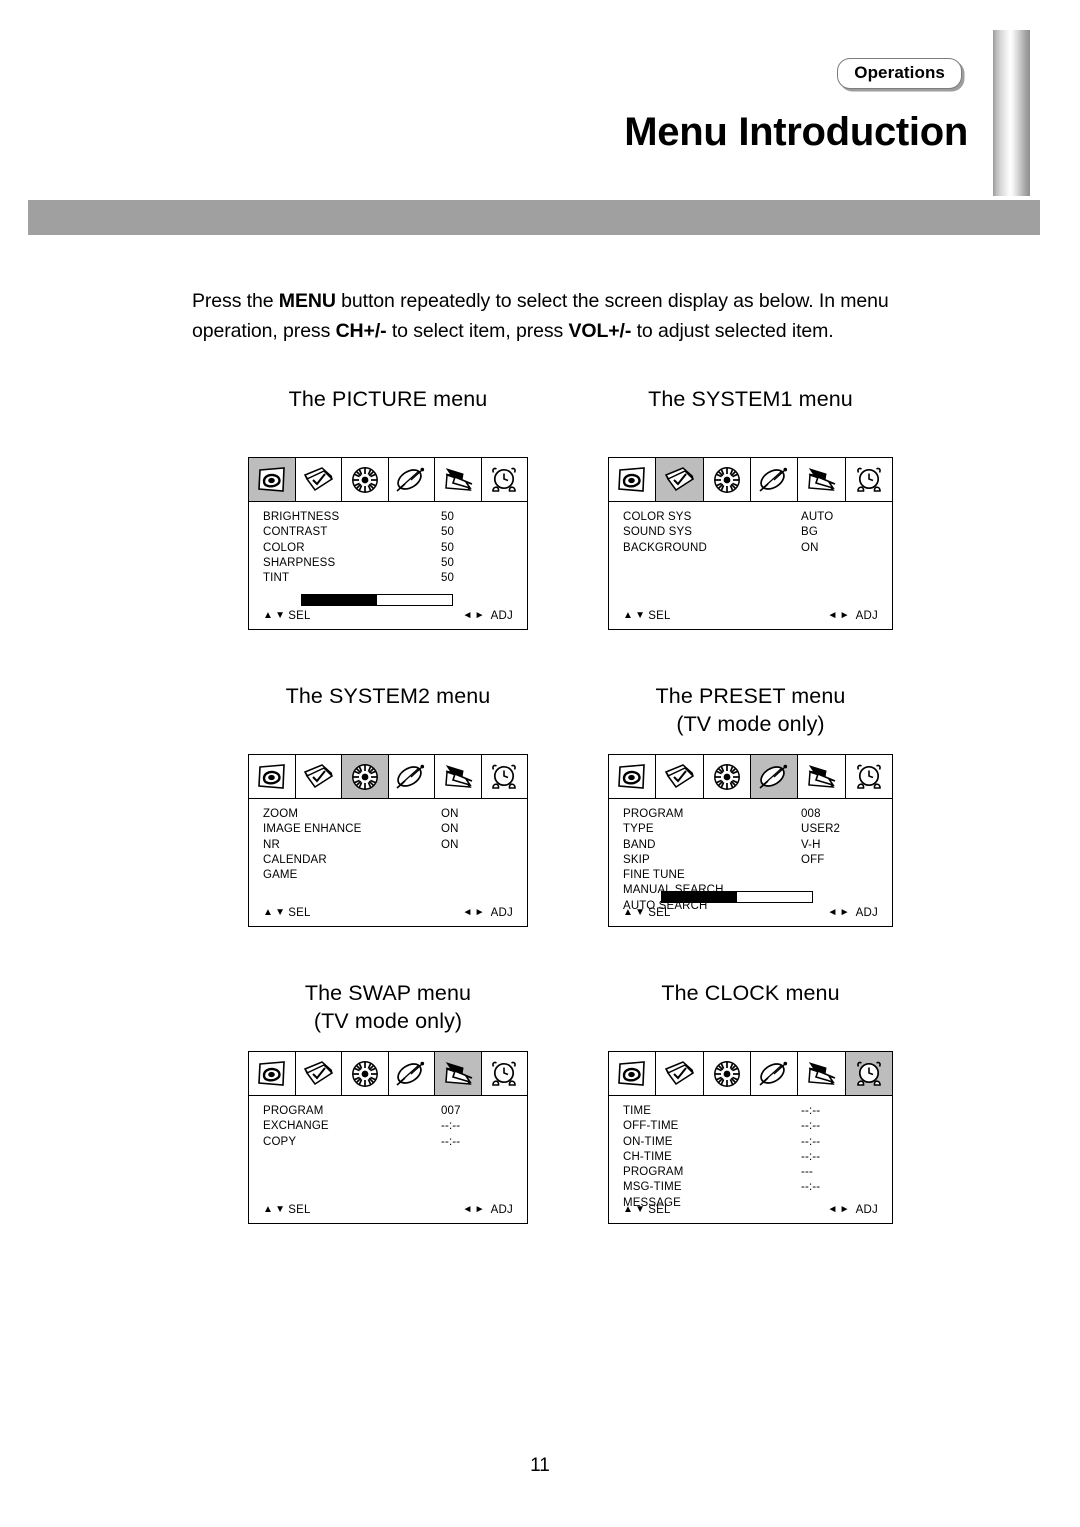 The width and height of the screenshot is (1080, 1527). I want to click on triangle-left-icon: ◄, so click(467, 1209).